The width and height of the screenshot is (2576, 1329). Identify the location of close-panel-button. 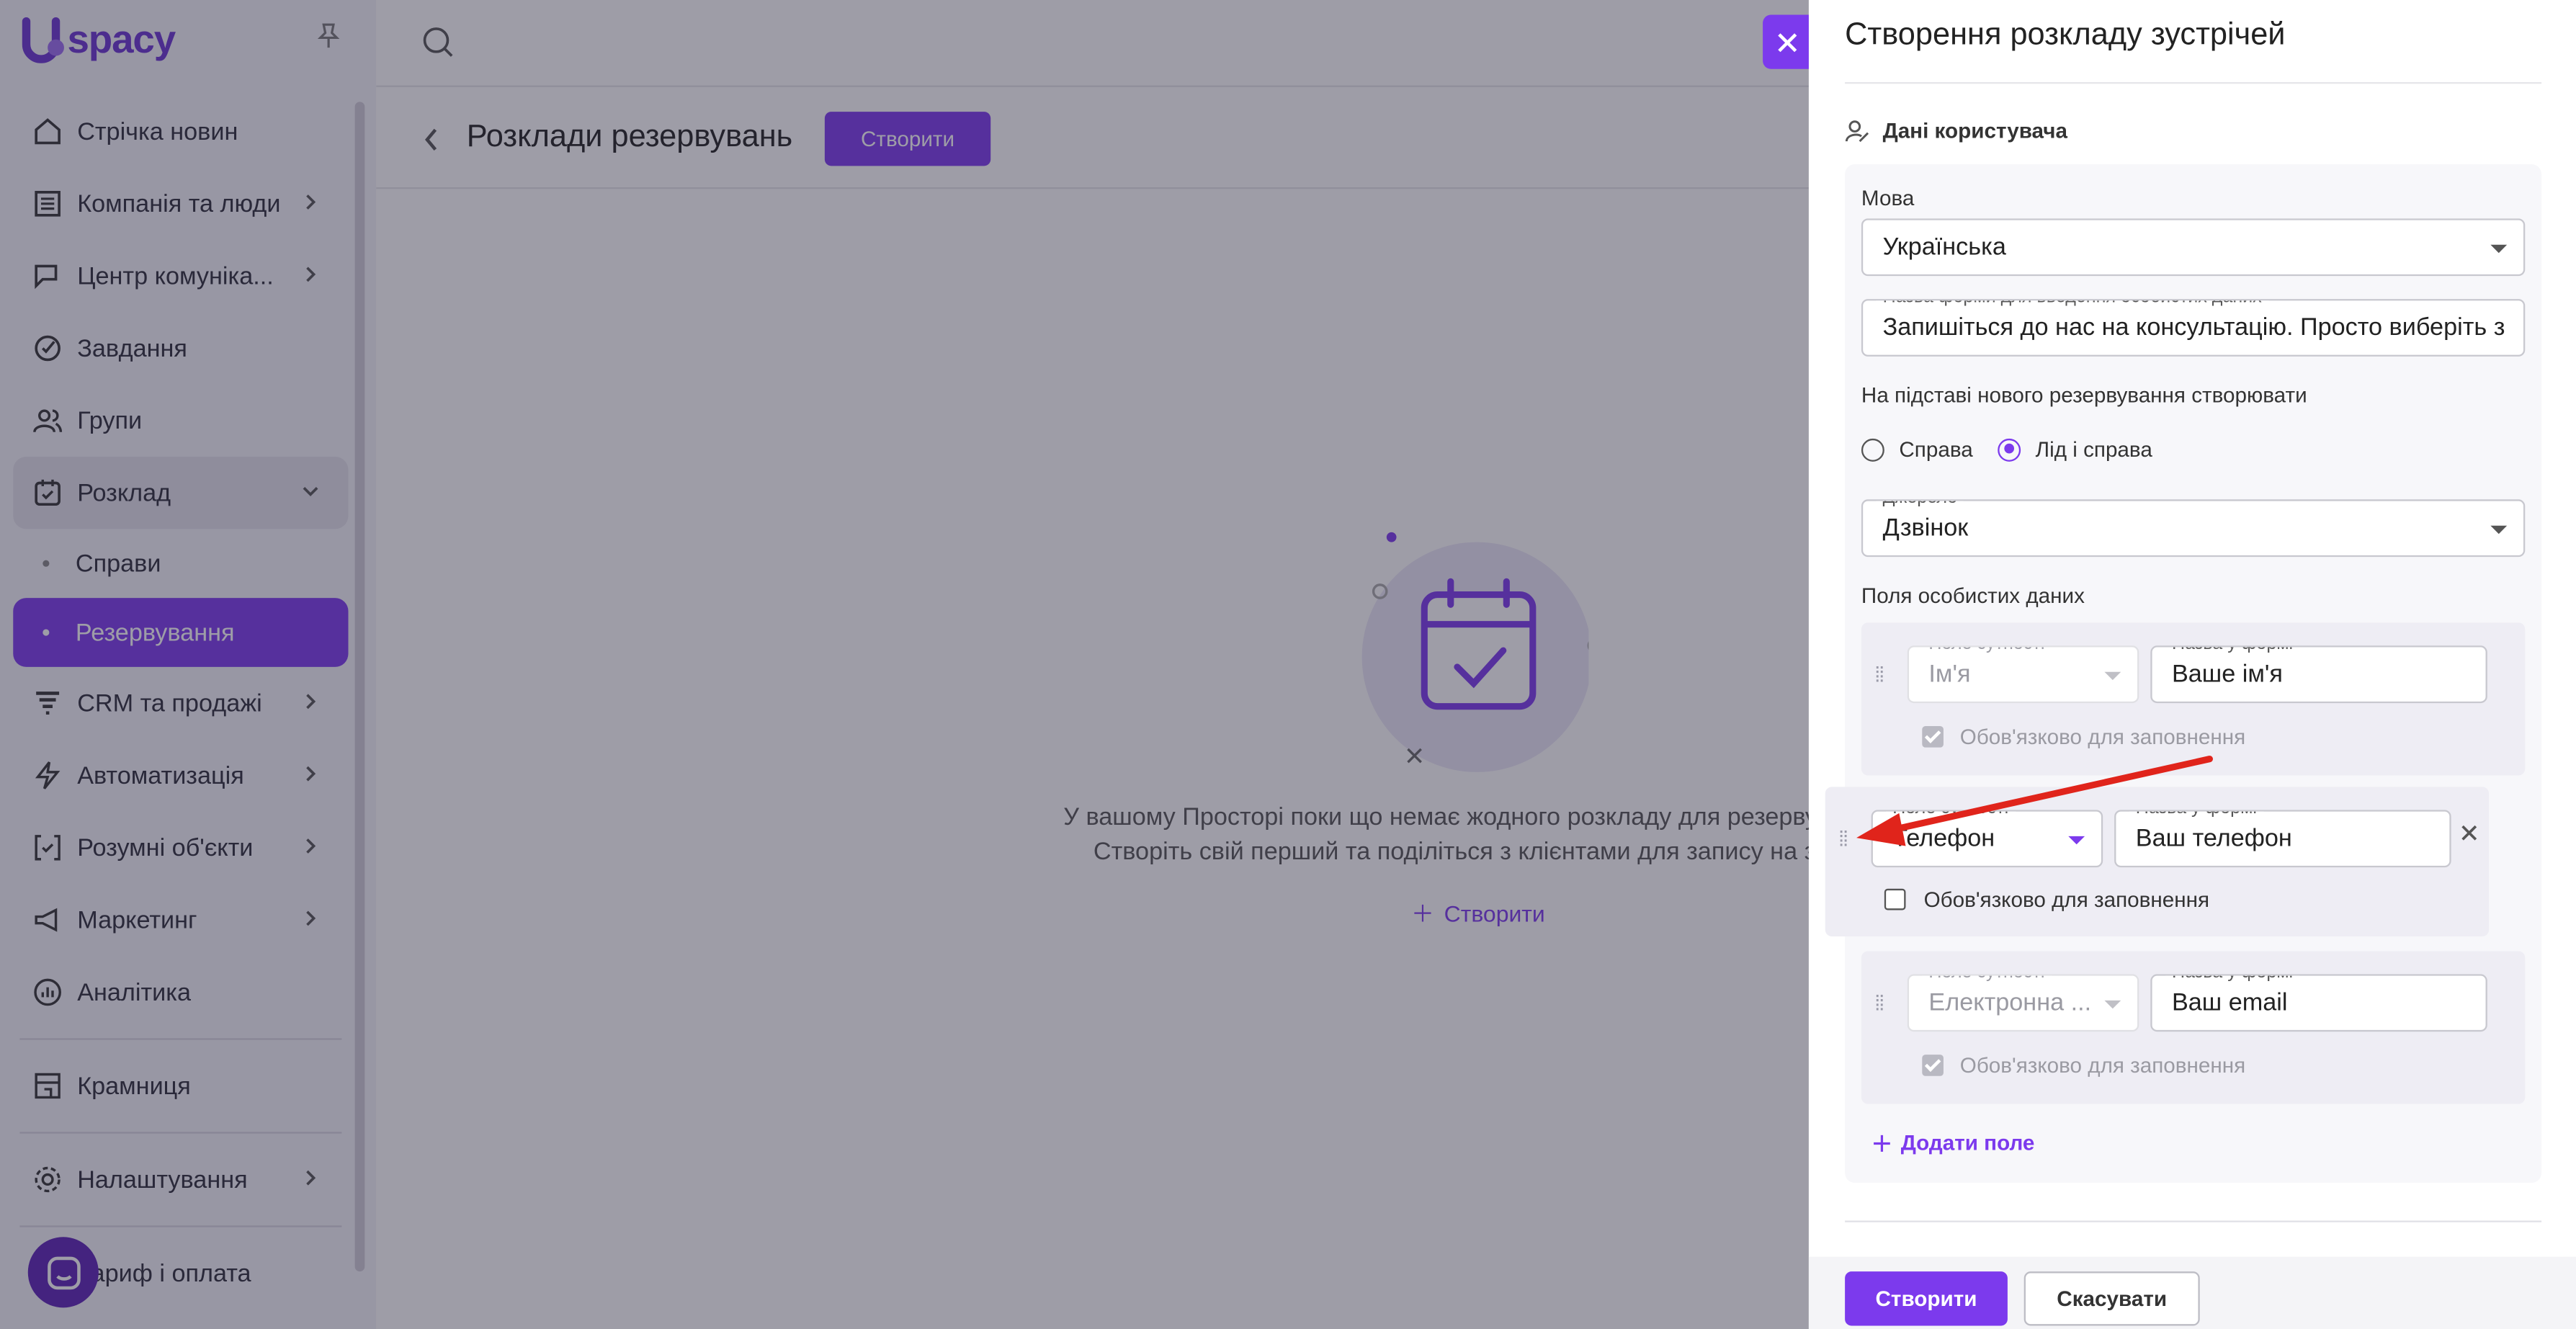
(1787, 41).